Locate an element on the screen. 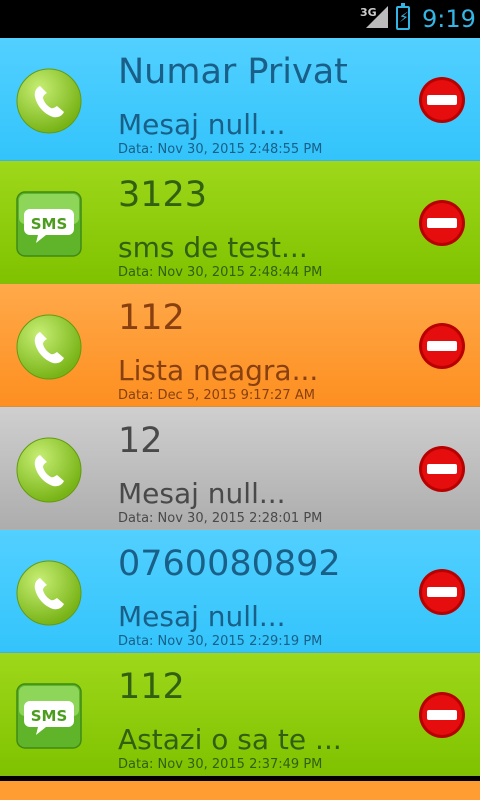 The width and height of the screenshot is (480, 800). status-time: 9:19 is located at coordinates (449, 19).